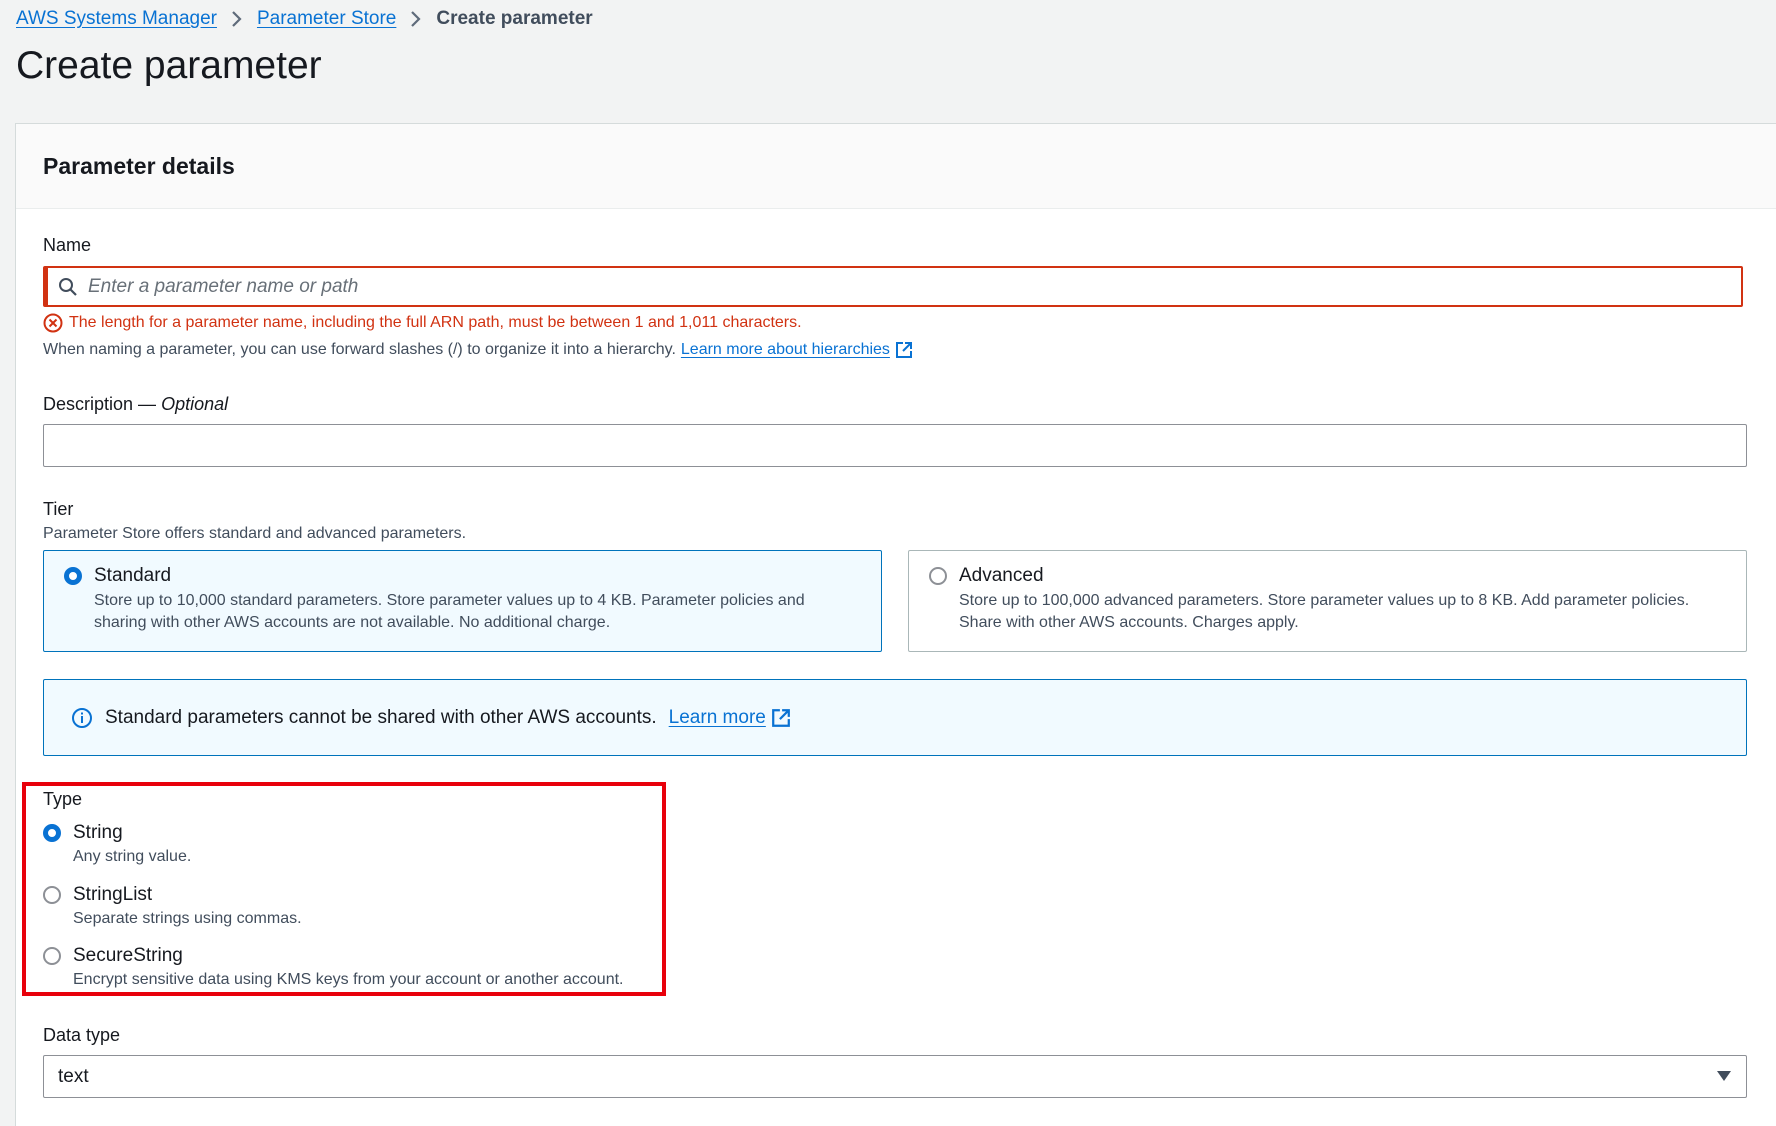 The width and height of the screenshot is (1776, 1126). Describe the element at coordinates (113, 894) in the screenshot. I see `type-stringlist-label: StringList` at that location.